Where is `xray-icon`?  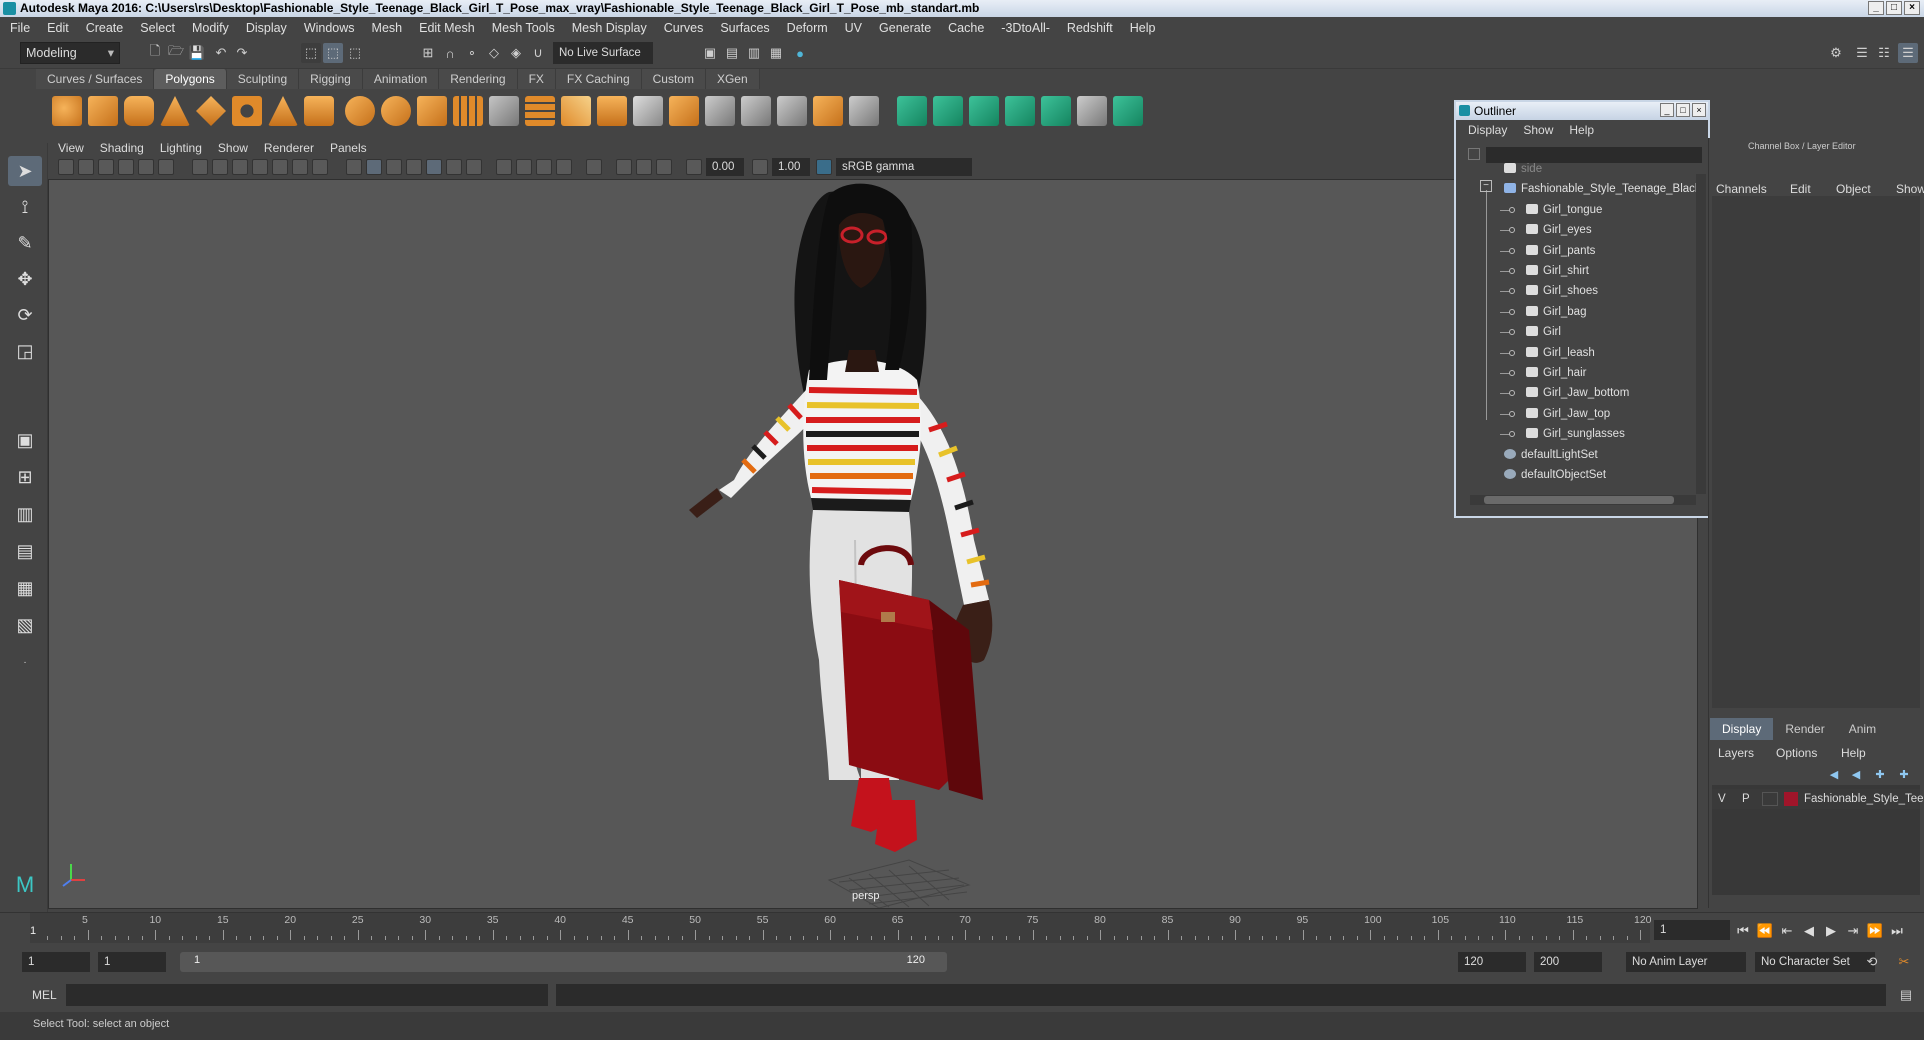
xray-icon is located at coordinates (564, 167).